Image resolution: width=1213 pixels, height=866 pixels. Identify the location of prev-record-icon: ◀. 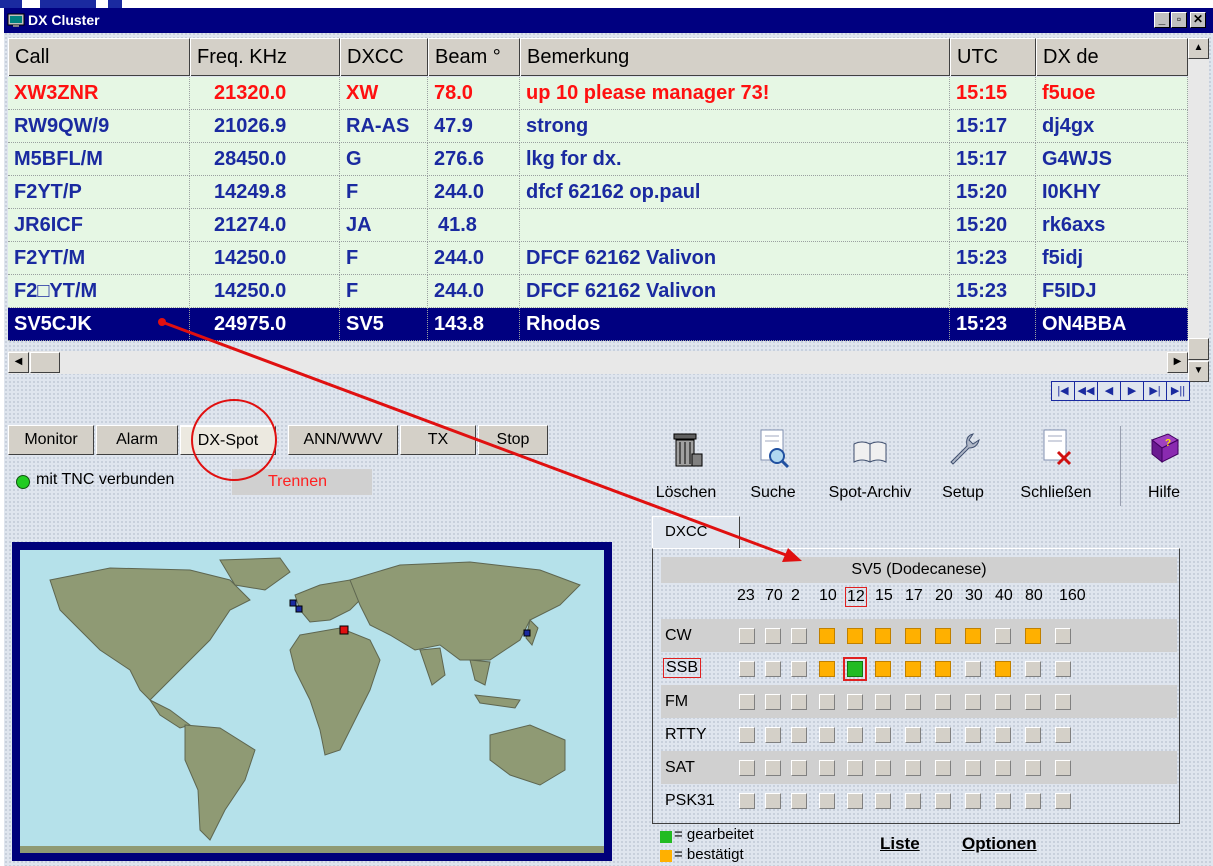
(1109, 391).